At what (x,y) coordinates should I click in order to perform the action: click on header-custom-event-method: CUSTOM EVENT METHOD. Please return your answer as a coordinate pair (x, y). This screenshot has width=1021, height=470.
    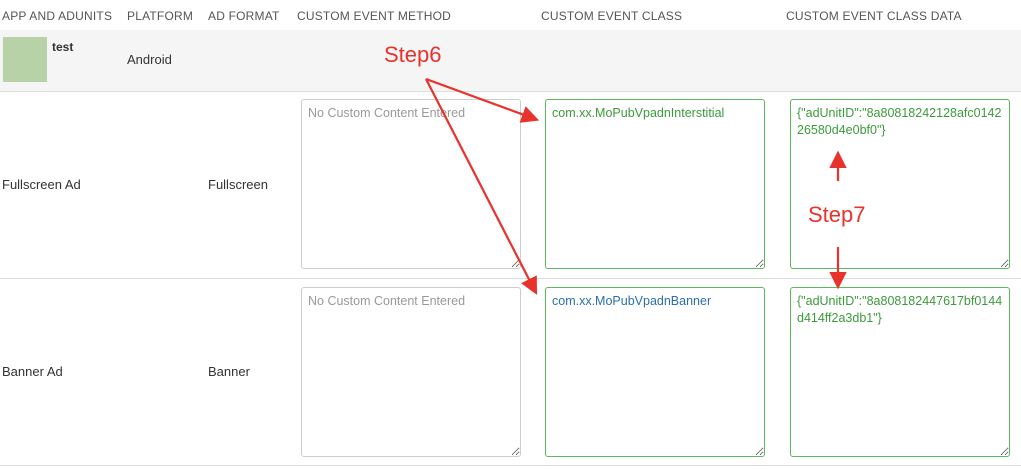
    Looking at the image, I should click on (374, 16).